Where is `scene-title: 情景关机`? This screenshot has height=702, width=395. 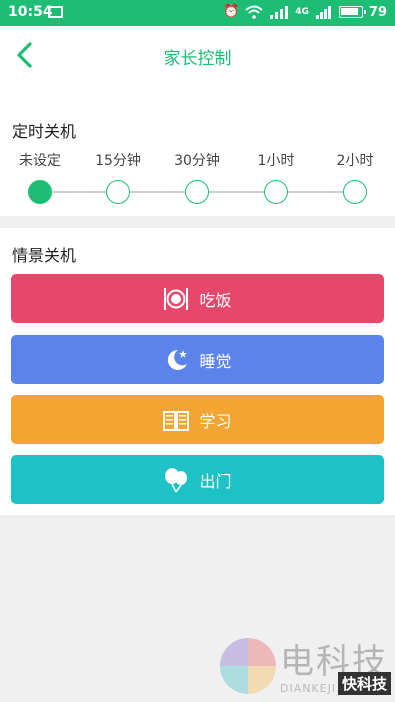
scene-title: 情景关机 is located at coordinates (44, 255).